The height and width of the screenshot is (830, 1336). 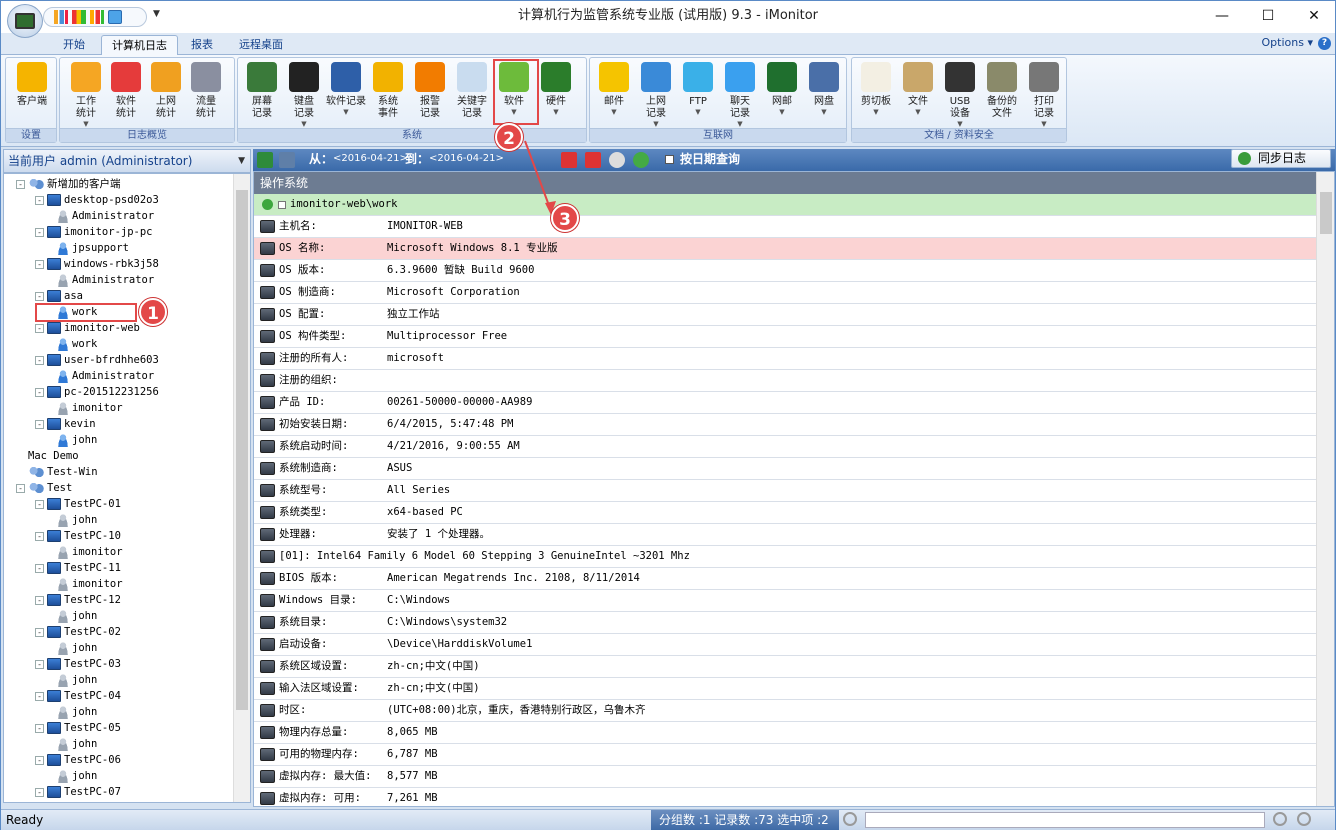 I want to click on tree-node: - TestPC-06, so click(x=78, y=760).